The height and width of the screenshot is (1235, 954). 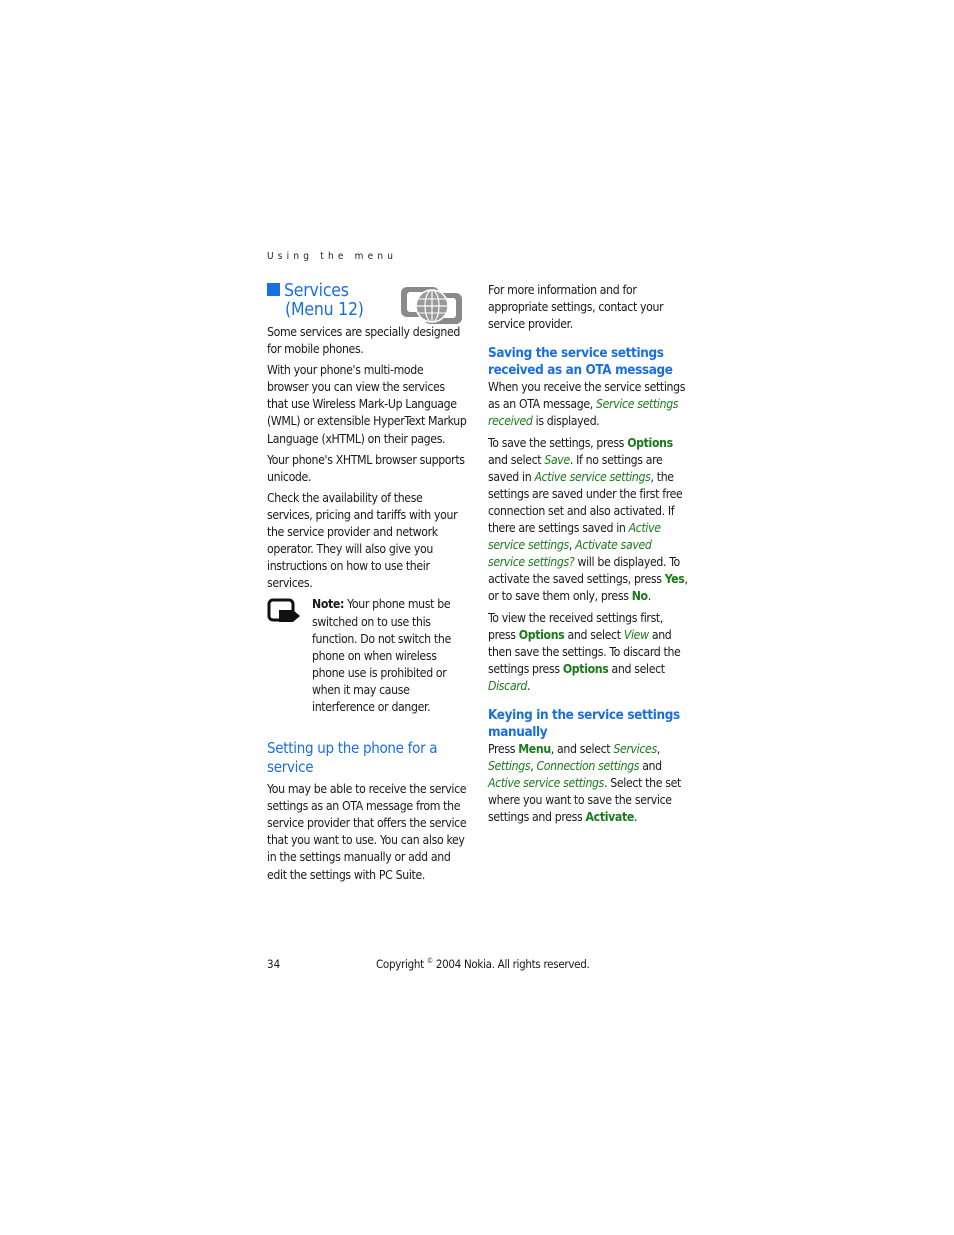 What do you see at coordinates (509, 766) in the screenshot?
I see `menu-term: Settings` at bounding box center [509, 766].